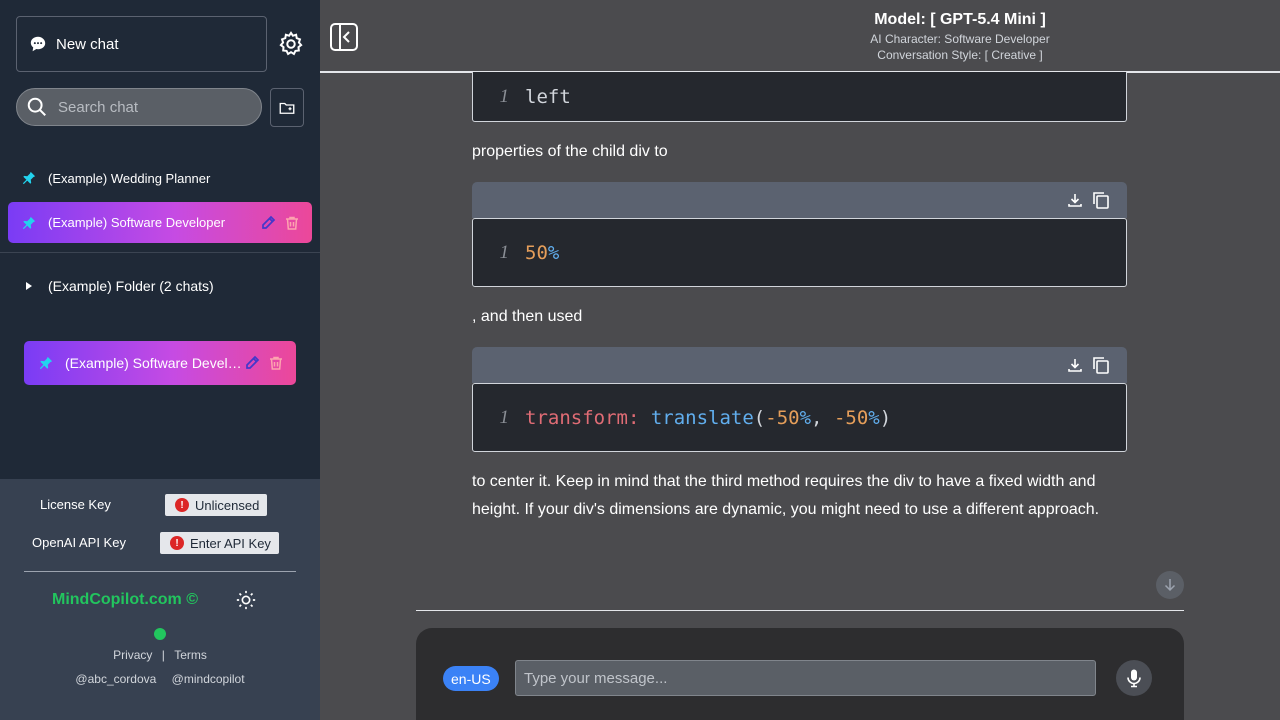  I want to click on microphone-icon, so click(1134, 678).